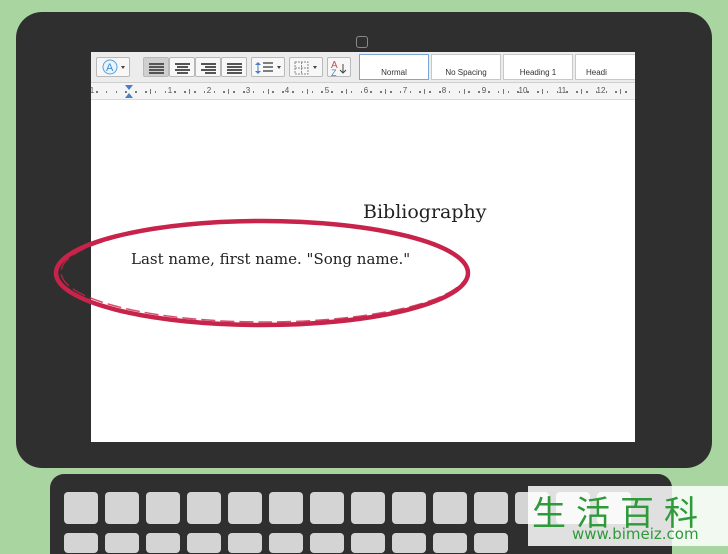 Image resolution: width=728 pixels, height=554 pixels. Describe the element at coordinates (156, 67) in the screenshot. I see `align-left-button` at that location.